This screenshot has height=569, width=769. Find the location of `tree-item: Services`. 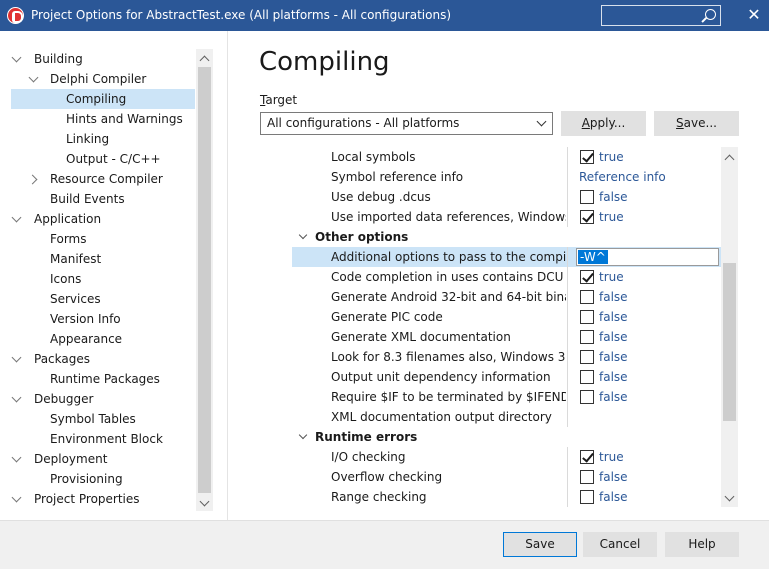

tree-item: Services is located at coordinates (97, 299).